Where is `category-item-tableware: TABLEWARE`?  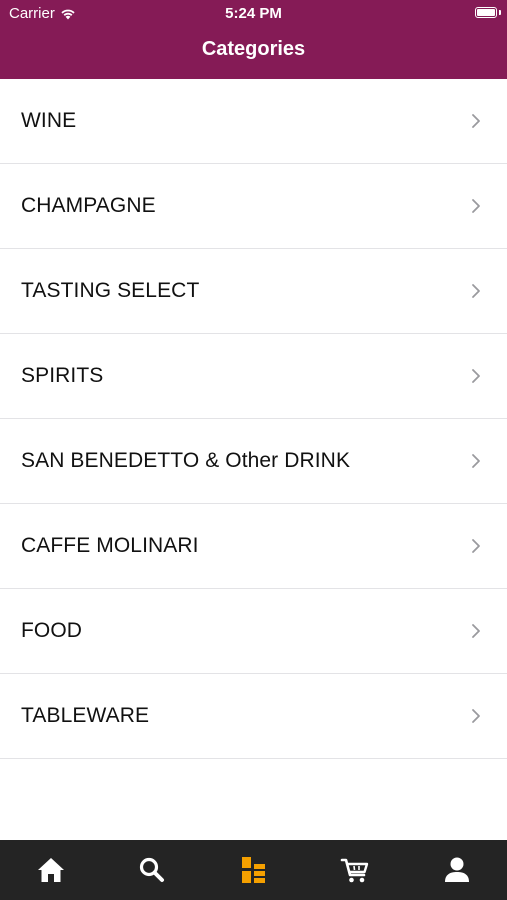 category-item-tableware: TABLEWARE is located at coordinates (253, 716).